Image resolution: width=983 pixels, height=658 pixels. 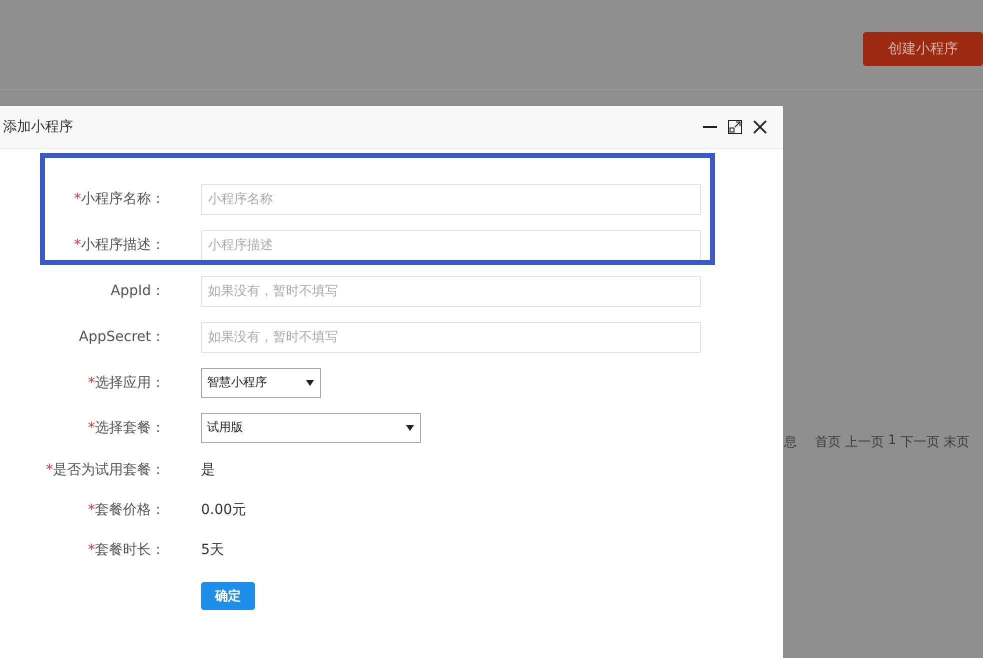 What do you see at coordinates (828, 442) in the screenshot?
I see `pagination-link: 首页` at bounding box center [828, 442].